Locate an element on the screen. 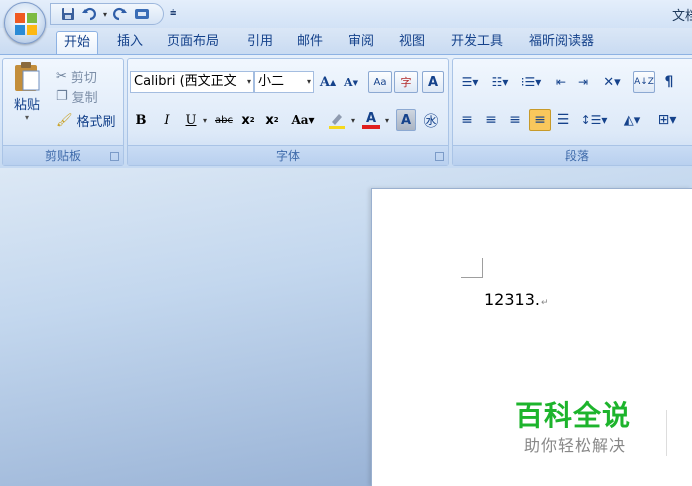 This screenshot has width=692, height=486. font-color-icon: A is located at coordinates (371, 120).